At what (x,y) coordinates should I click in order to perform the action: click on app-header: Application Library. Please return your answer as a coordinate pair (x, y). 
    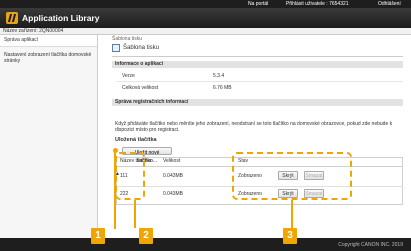
    Looking at the image, I should click on (205, 18).